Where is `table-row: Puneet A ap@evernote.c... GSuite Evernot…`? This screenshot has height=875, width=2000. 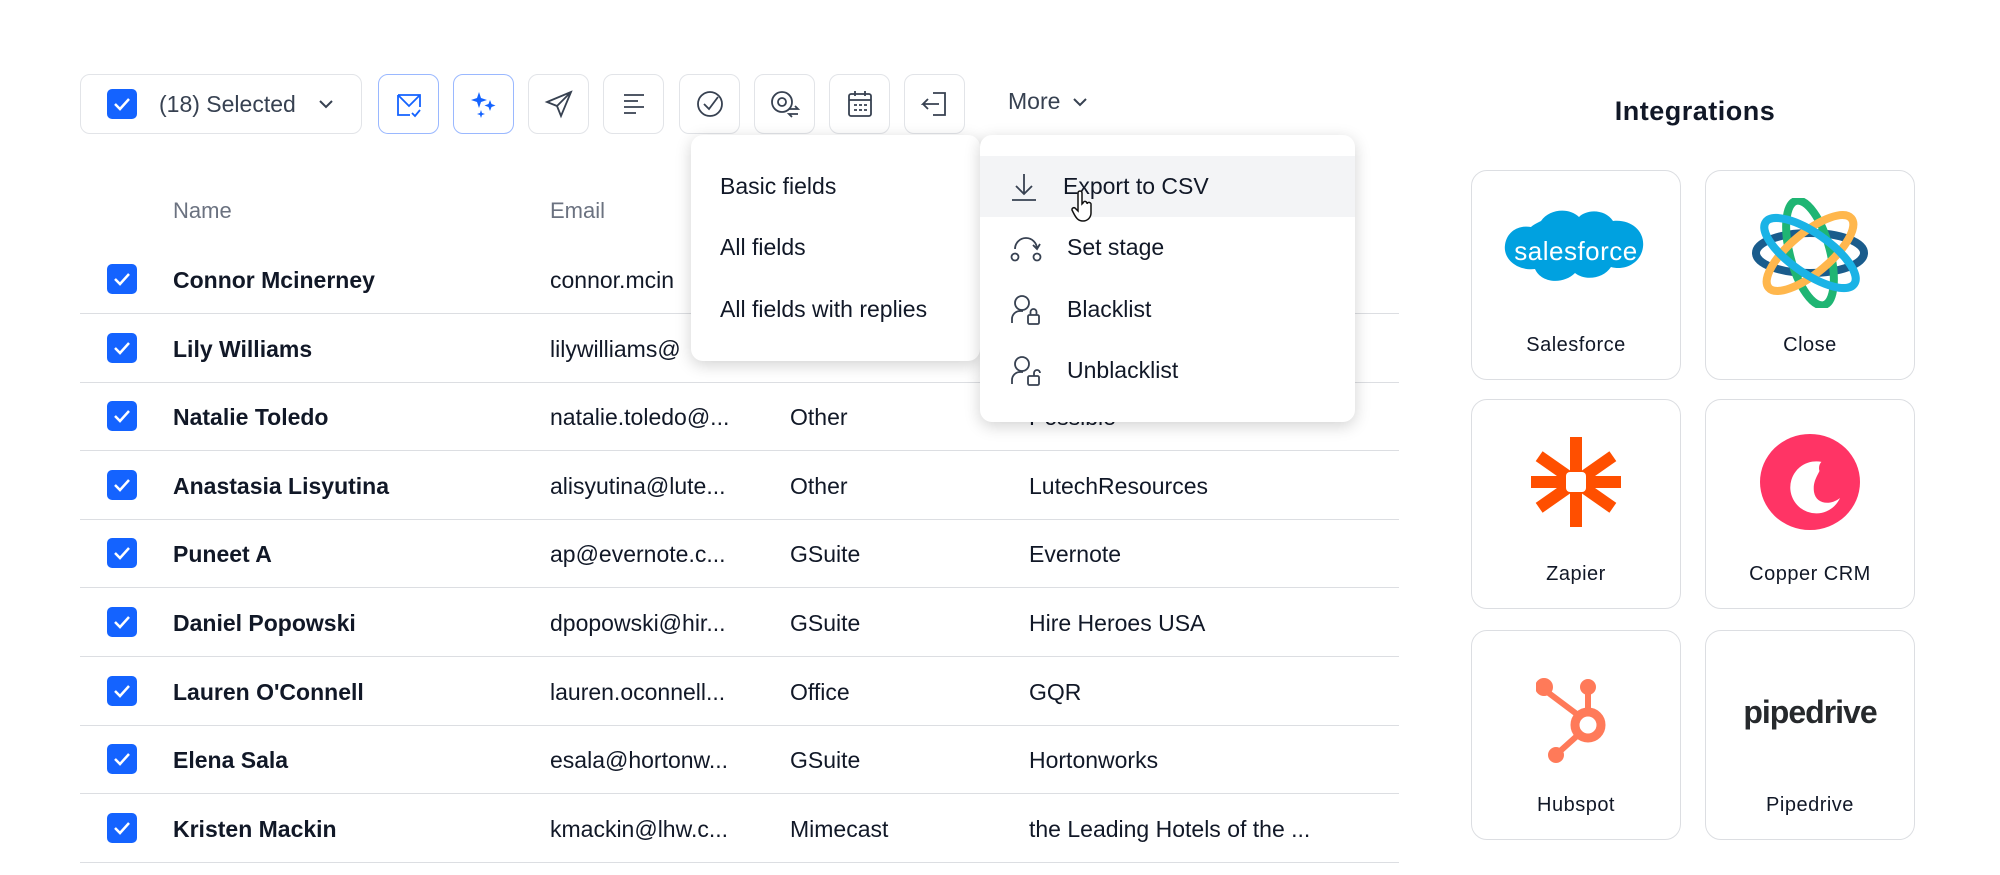 table-row: Puneet A ap@evernote.c... GSuite Evernot… is located at coordinates (739, 554).